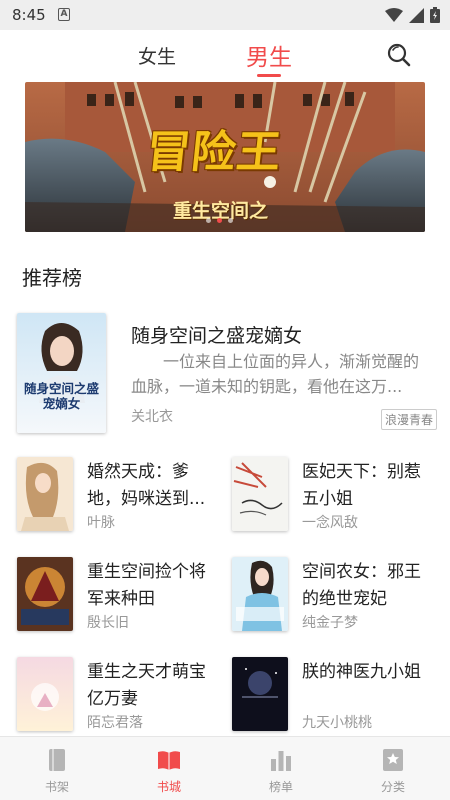  I want to click on book-item: 空间农女：邪王的绝世宠妃 纯金子梦, so click(337, 597).